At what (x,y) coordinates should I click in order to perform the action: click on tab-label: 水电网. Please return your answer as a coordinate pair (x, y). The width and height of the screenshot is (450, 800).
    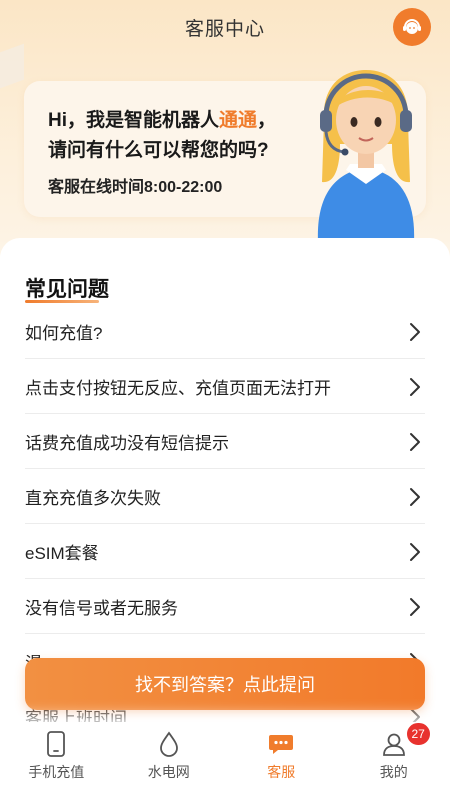
    Looking at the image, I should click on (168, 772).